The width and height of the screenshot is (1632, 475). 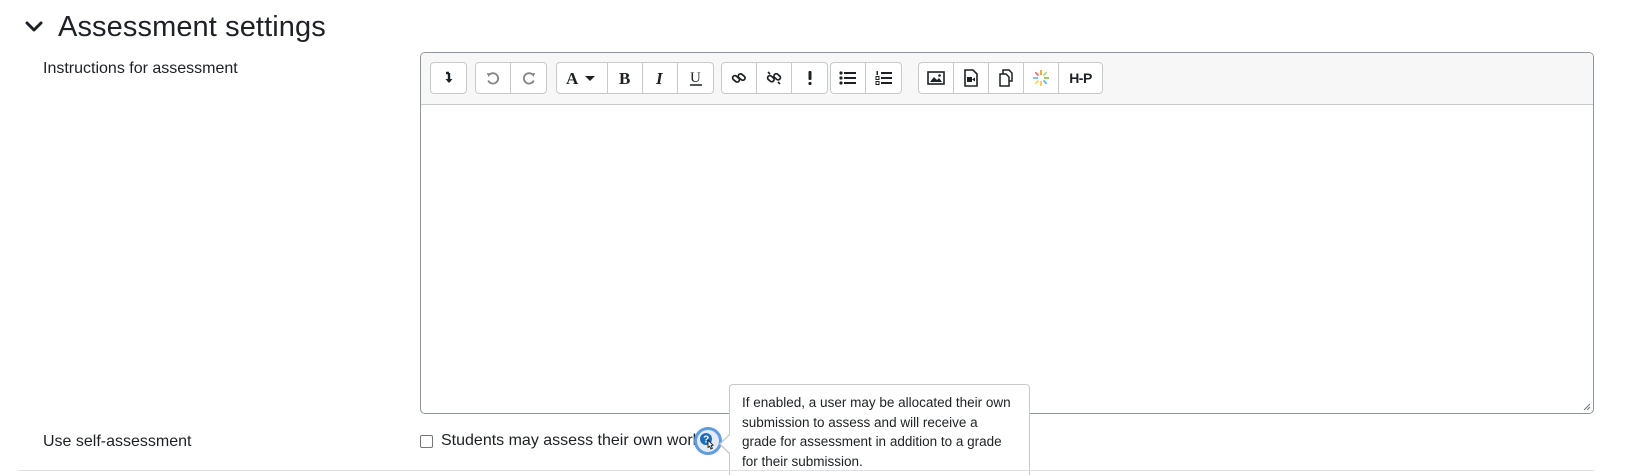 I want to click on numbered-list-button, so click(x=883, y=78).